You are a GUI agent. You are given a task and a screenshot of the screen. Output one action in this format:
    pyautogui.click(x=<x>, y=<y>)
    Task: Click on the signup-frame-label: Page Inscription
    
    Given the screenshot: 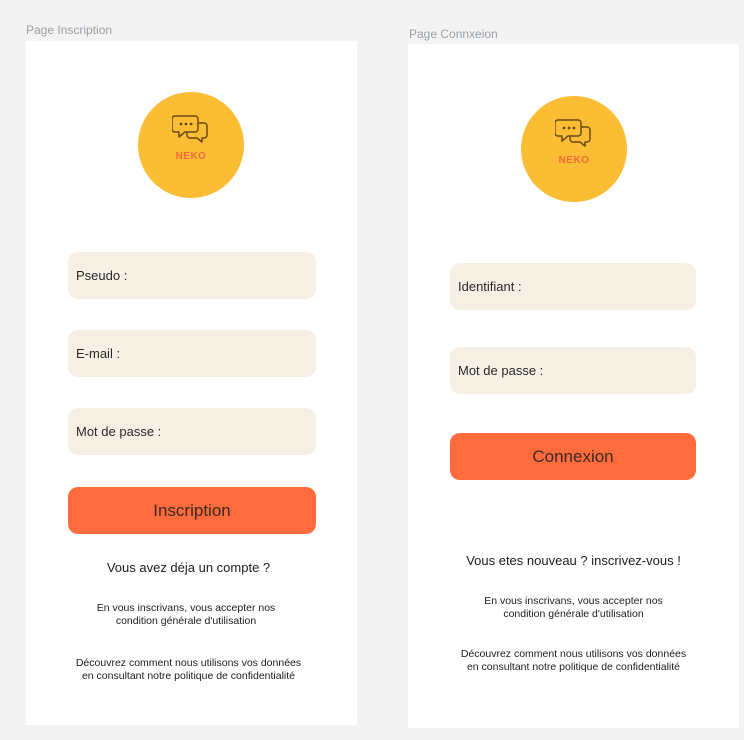 What is the action you would take?
    pyautogui.click(x=69, y=30)
    